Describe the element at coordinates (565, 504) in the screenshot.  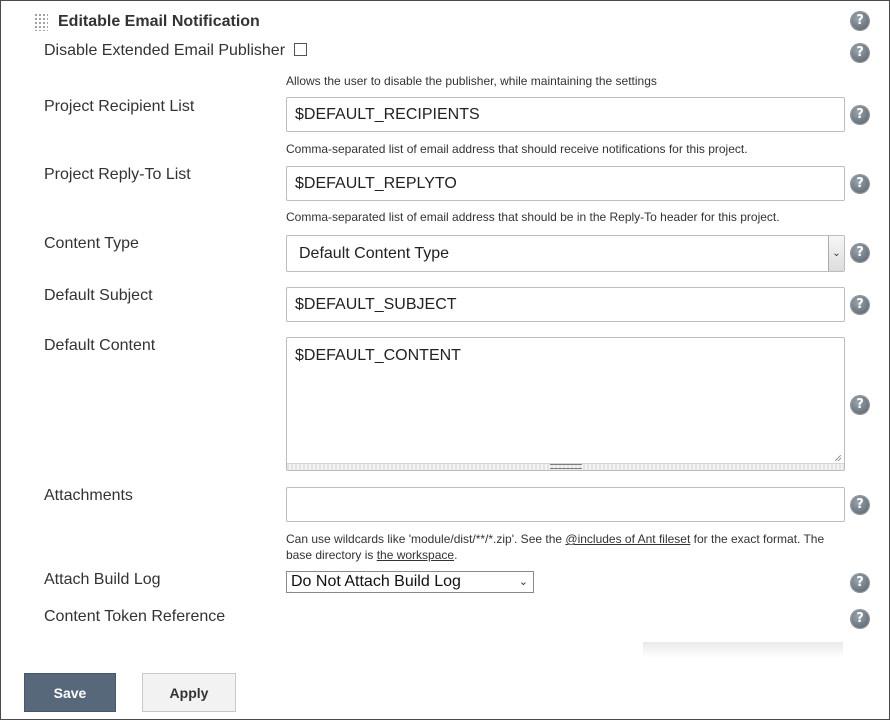
I see `attachments-input` at that location.